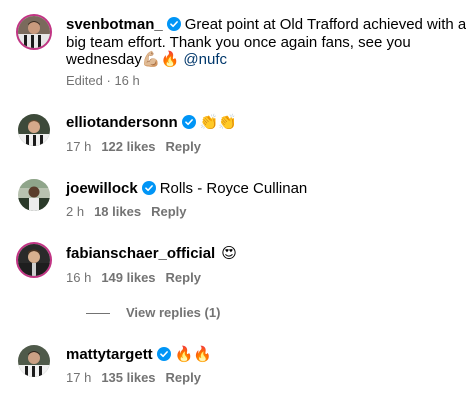 The image size is (466, 400). What do you see at coordinates (229, 253) in the screenshot?
I see `comment-text: 😍` at bounding box center [229, 253].